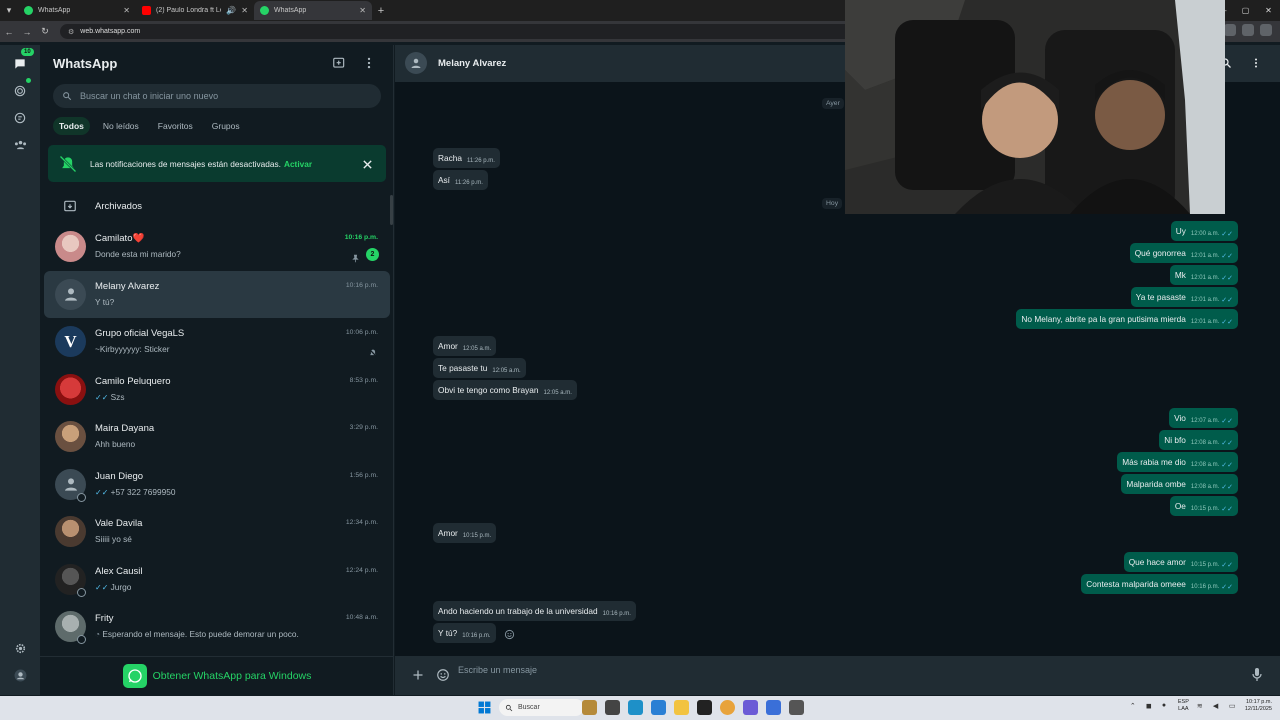 This screenshot has width=1280, height=720. Describe the element at coordinates (460, 180) in the screenshot. I see `message-in: Así 11:26 p.m.` at that location.